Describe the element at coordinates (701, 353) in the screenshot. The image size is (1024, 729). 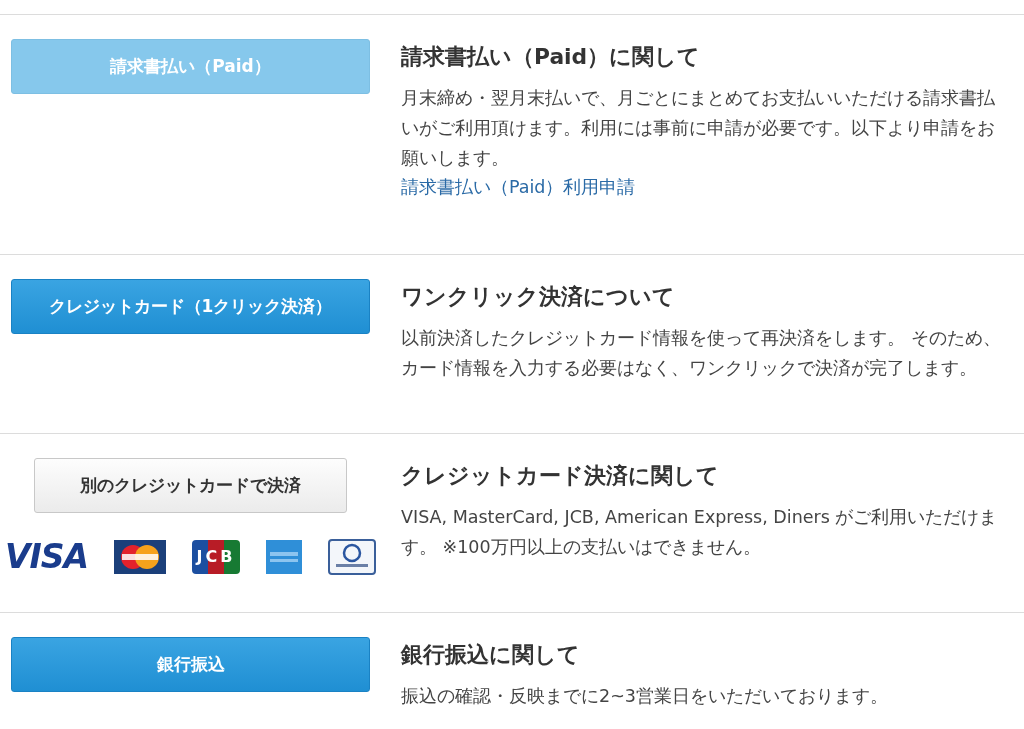
I see `description-text: 以前決済したクレジットカード情報を使って再決済をします。 そのため、カード情報を入力する必要はなく、ワンクリックで決済が完了します。` at that location.